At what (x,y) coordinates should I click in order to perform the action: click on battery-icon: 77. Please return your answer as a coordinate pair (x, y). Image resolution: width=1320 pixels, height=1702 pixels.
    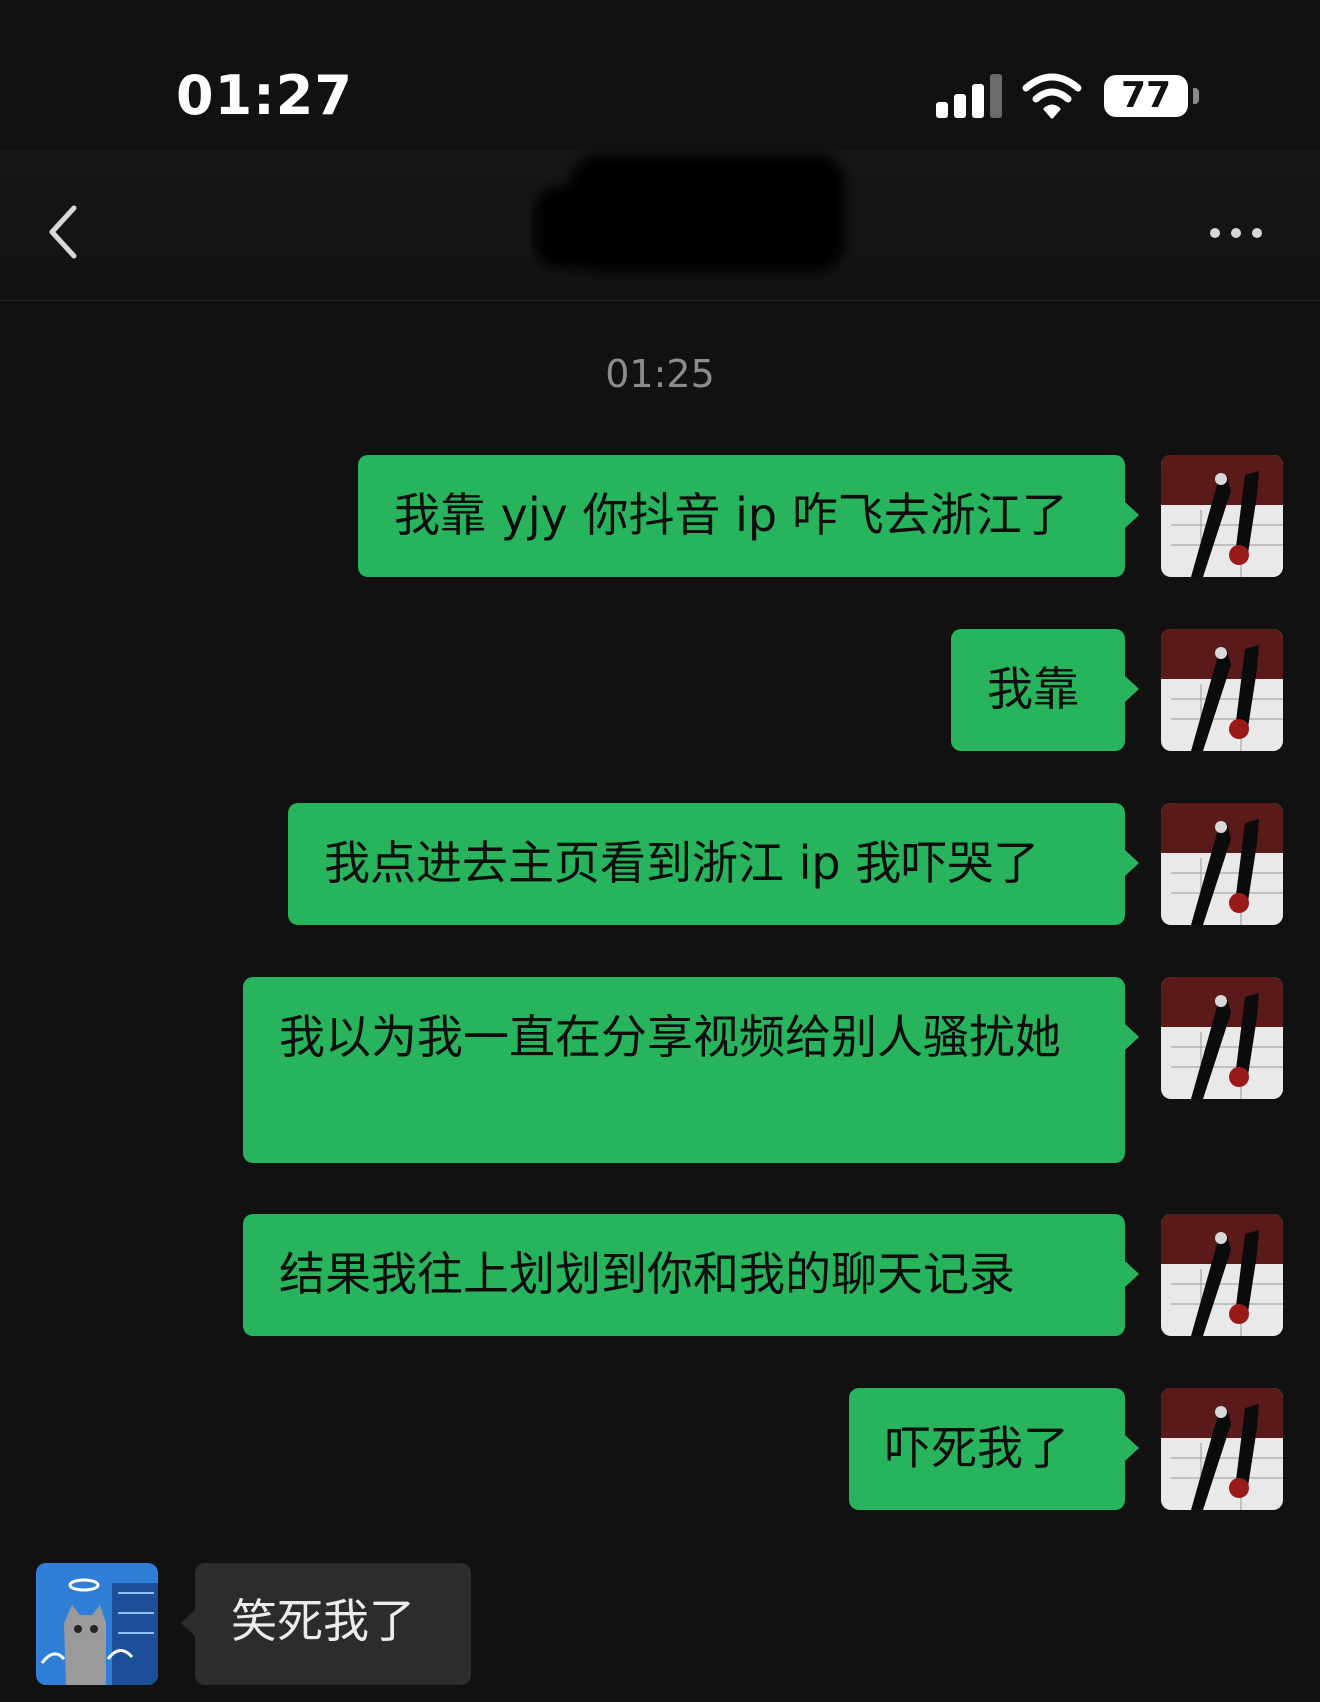
    Looking at the image, I should click on (1151, 96).